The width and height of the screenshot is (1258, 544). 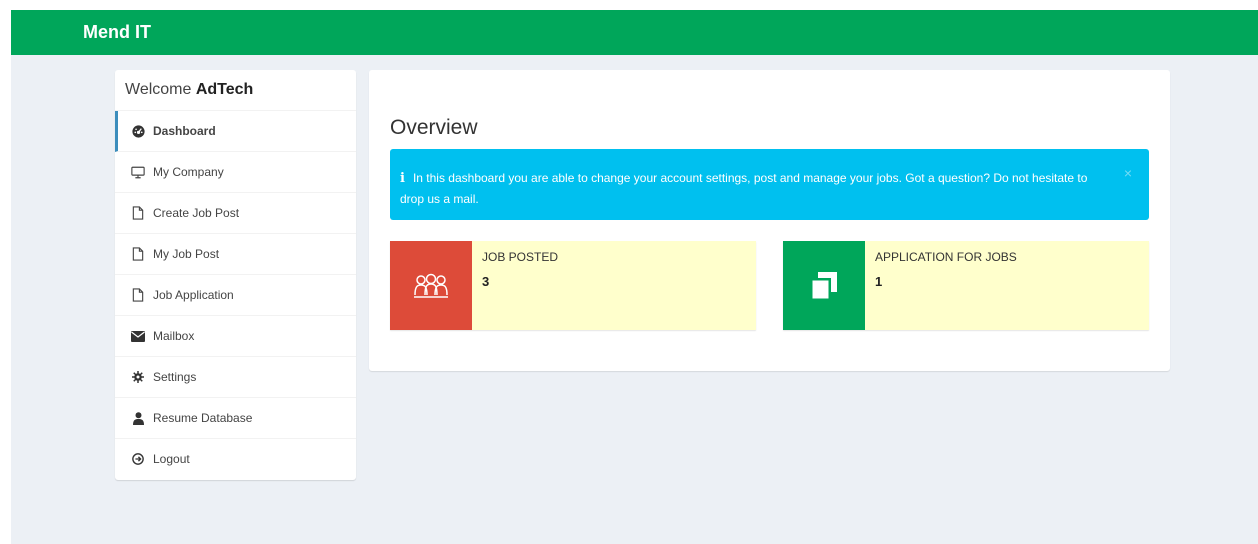 What do you see at coordinates (235, 336) in the screenshot?
I see `sidebar-item-mailbox: Mailbox` at bounding box center [235, 336].